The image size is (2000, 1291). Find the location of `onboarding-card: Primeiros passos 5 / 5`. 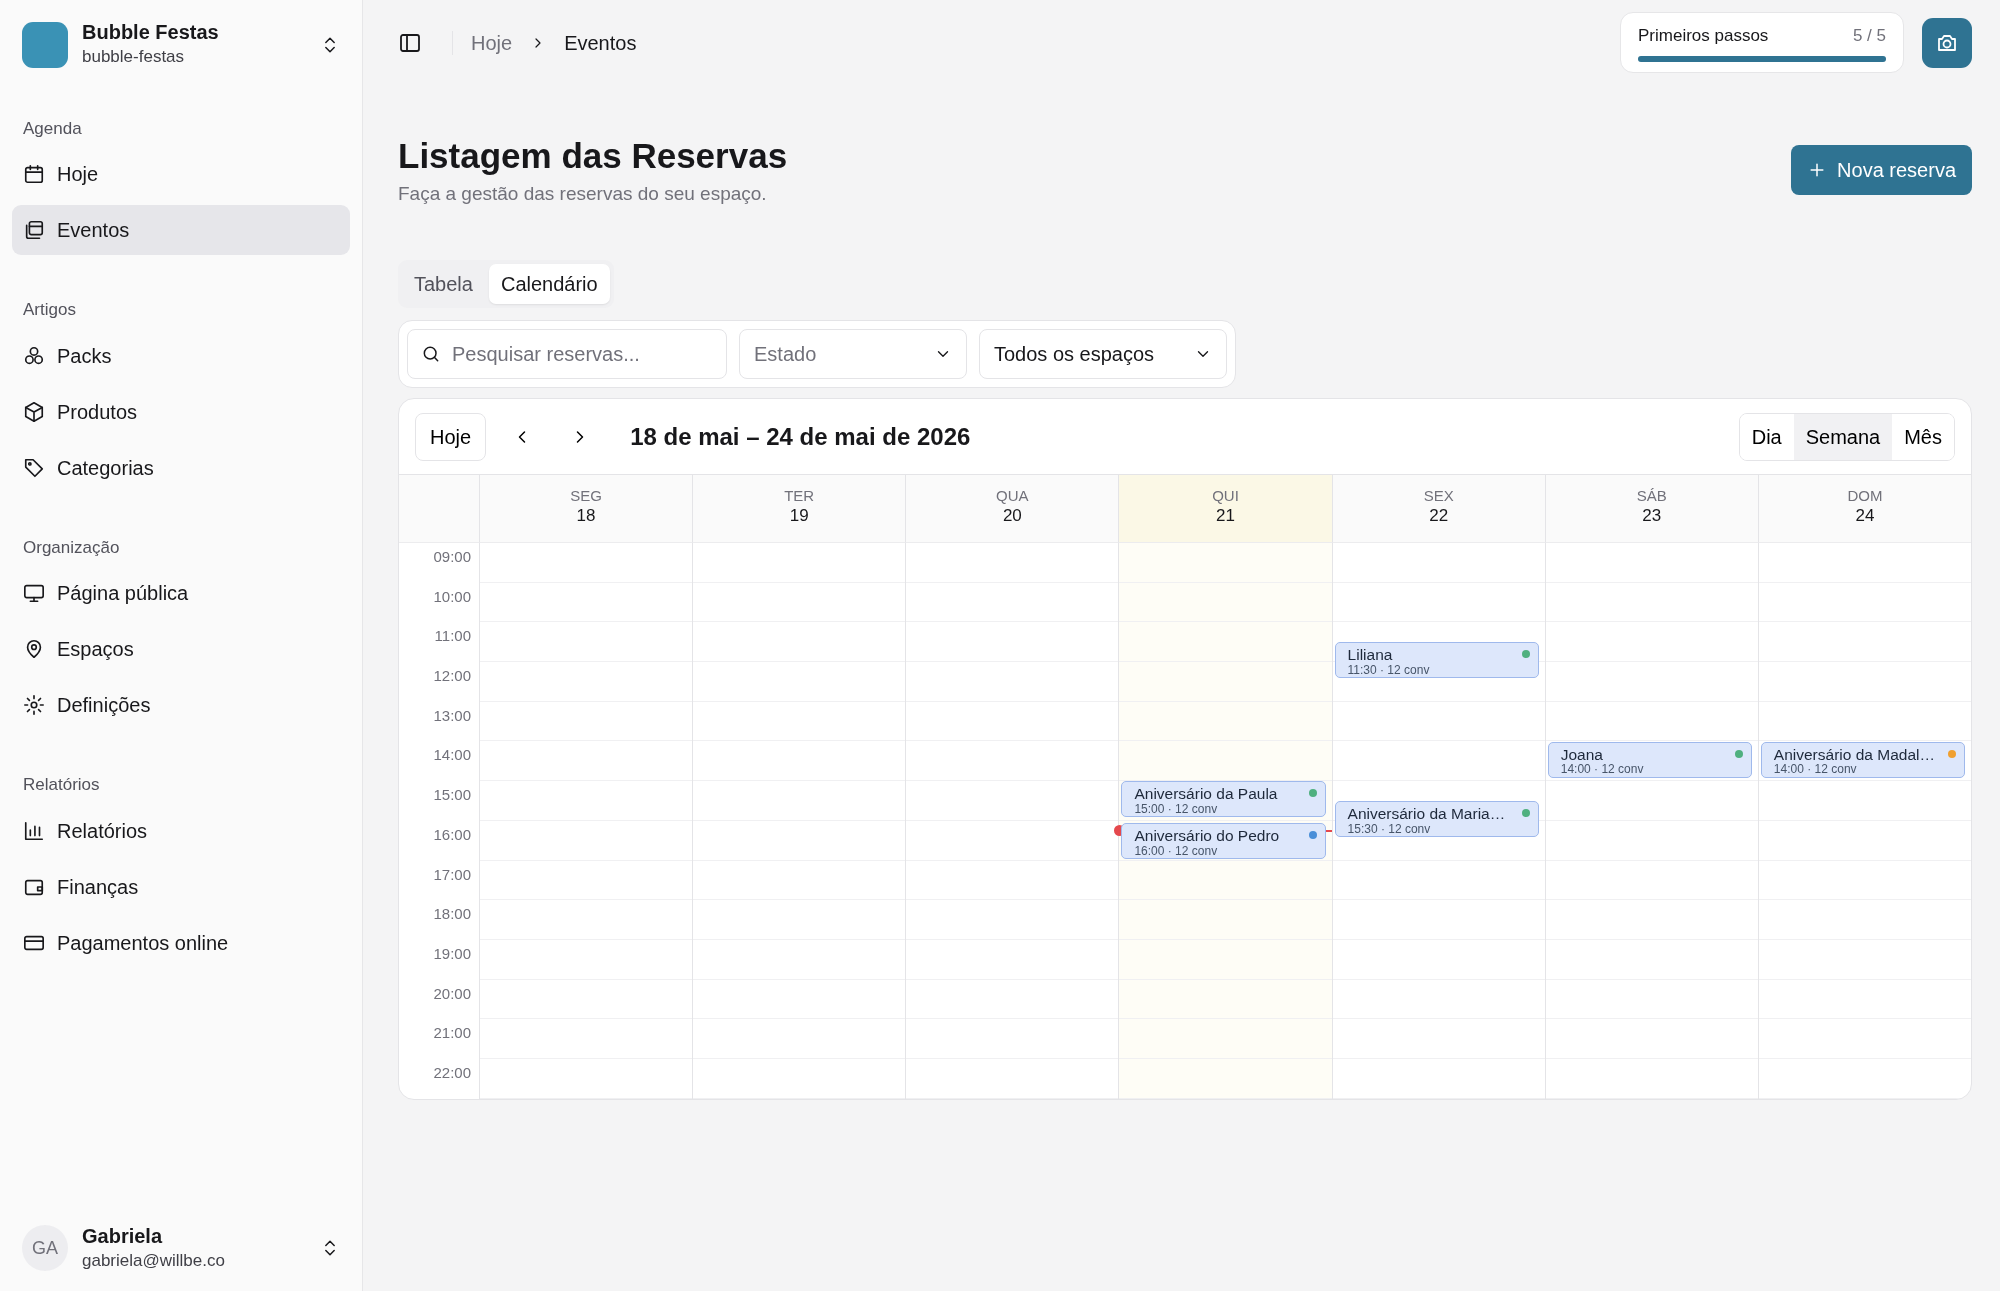

onboarding-card: Primeiros passos 5 / 5 is located at coordinates (1762, 42).